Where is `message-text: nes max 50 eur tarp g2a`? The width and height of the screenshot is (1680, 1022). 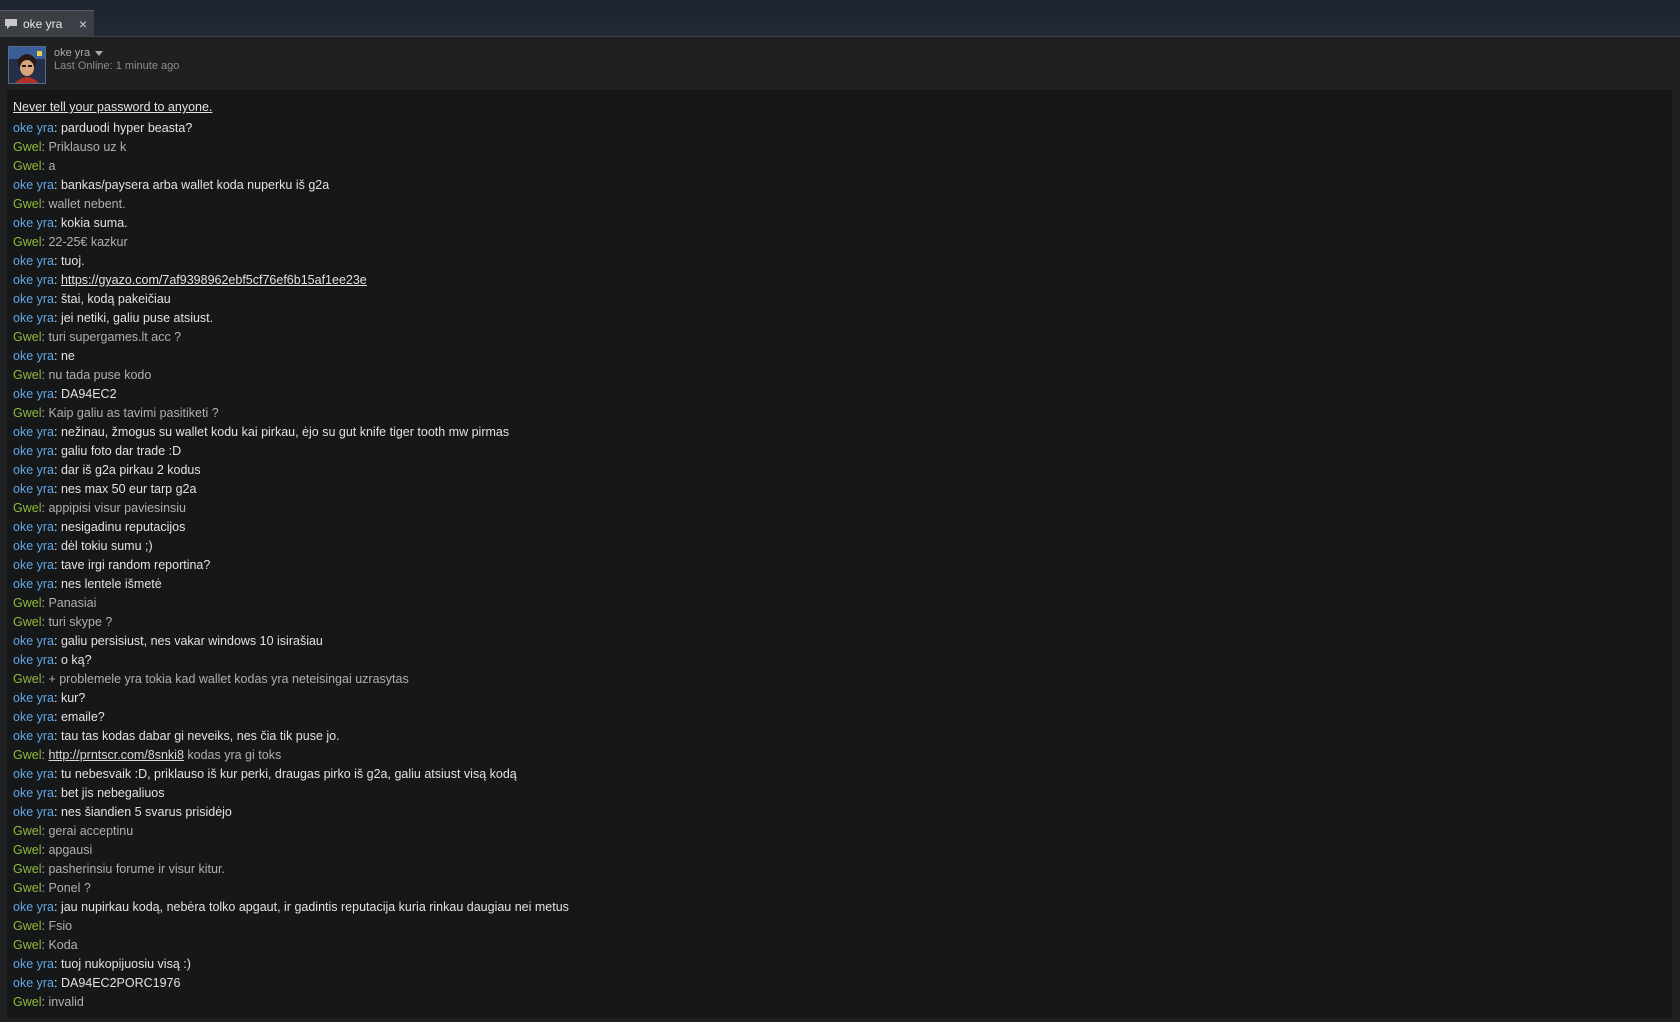
message-text: nes max 50 eur tarp g2a is located at coordinates (129, 489).